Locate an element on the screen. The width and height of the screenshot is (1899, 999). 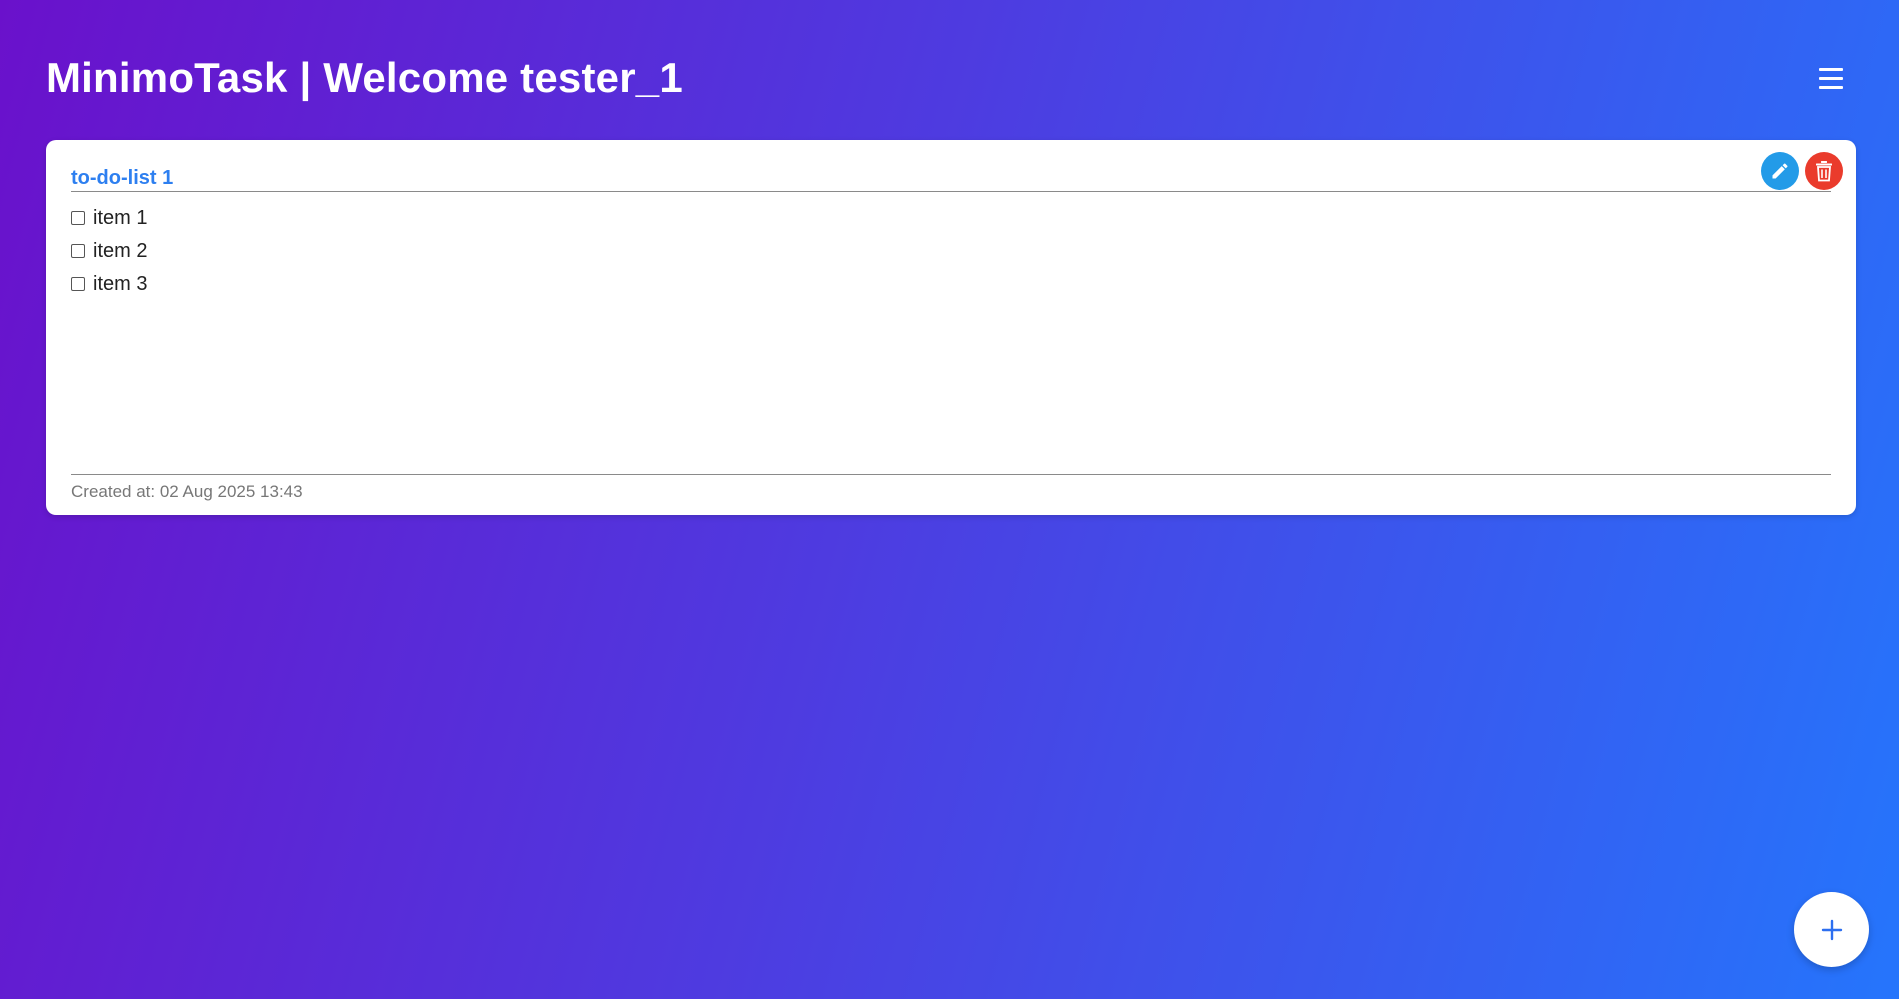
card-header: to-do-list 1 is located at coordinates (951, 179).